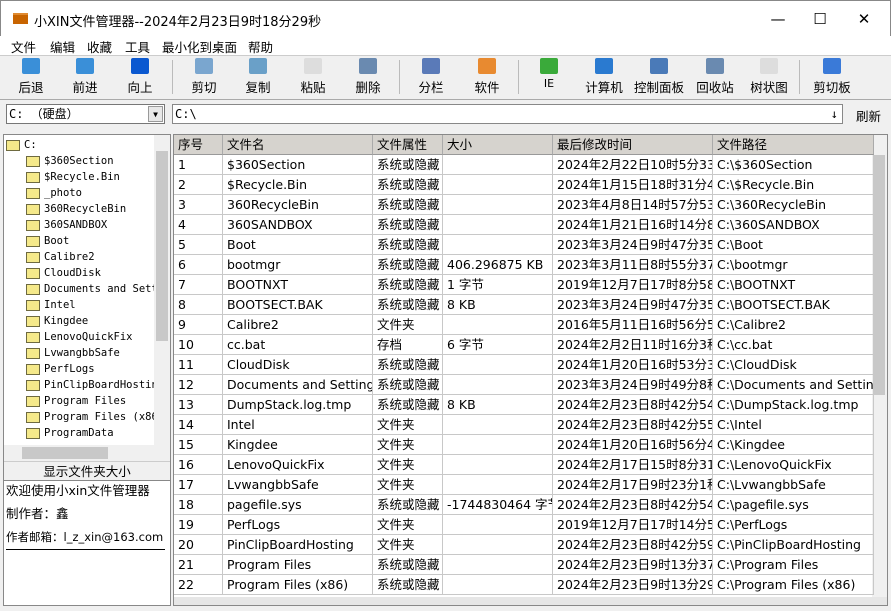 This screenshot has width=891, height=611. I want to click on table-cell: 6, so click(198, 265).